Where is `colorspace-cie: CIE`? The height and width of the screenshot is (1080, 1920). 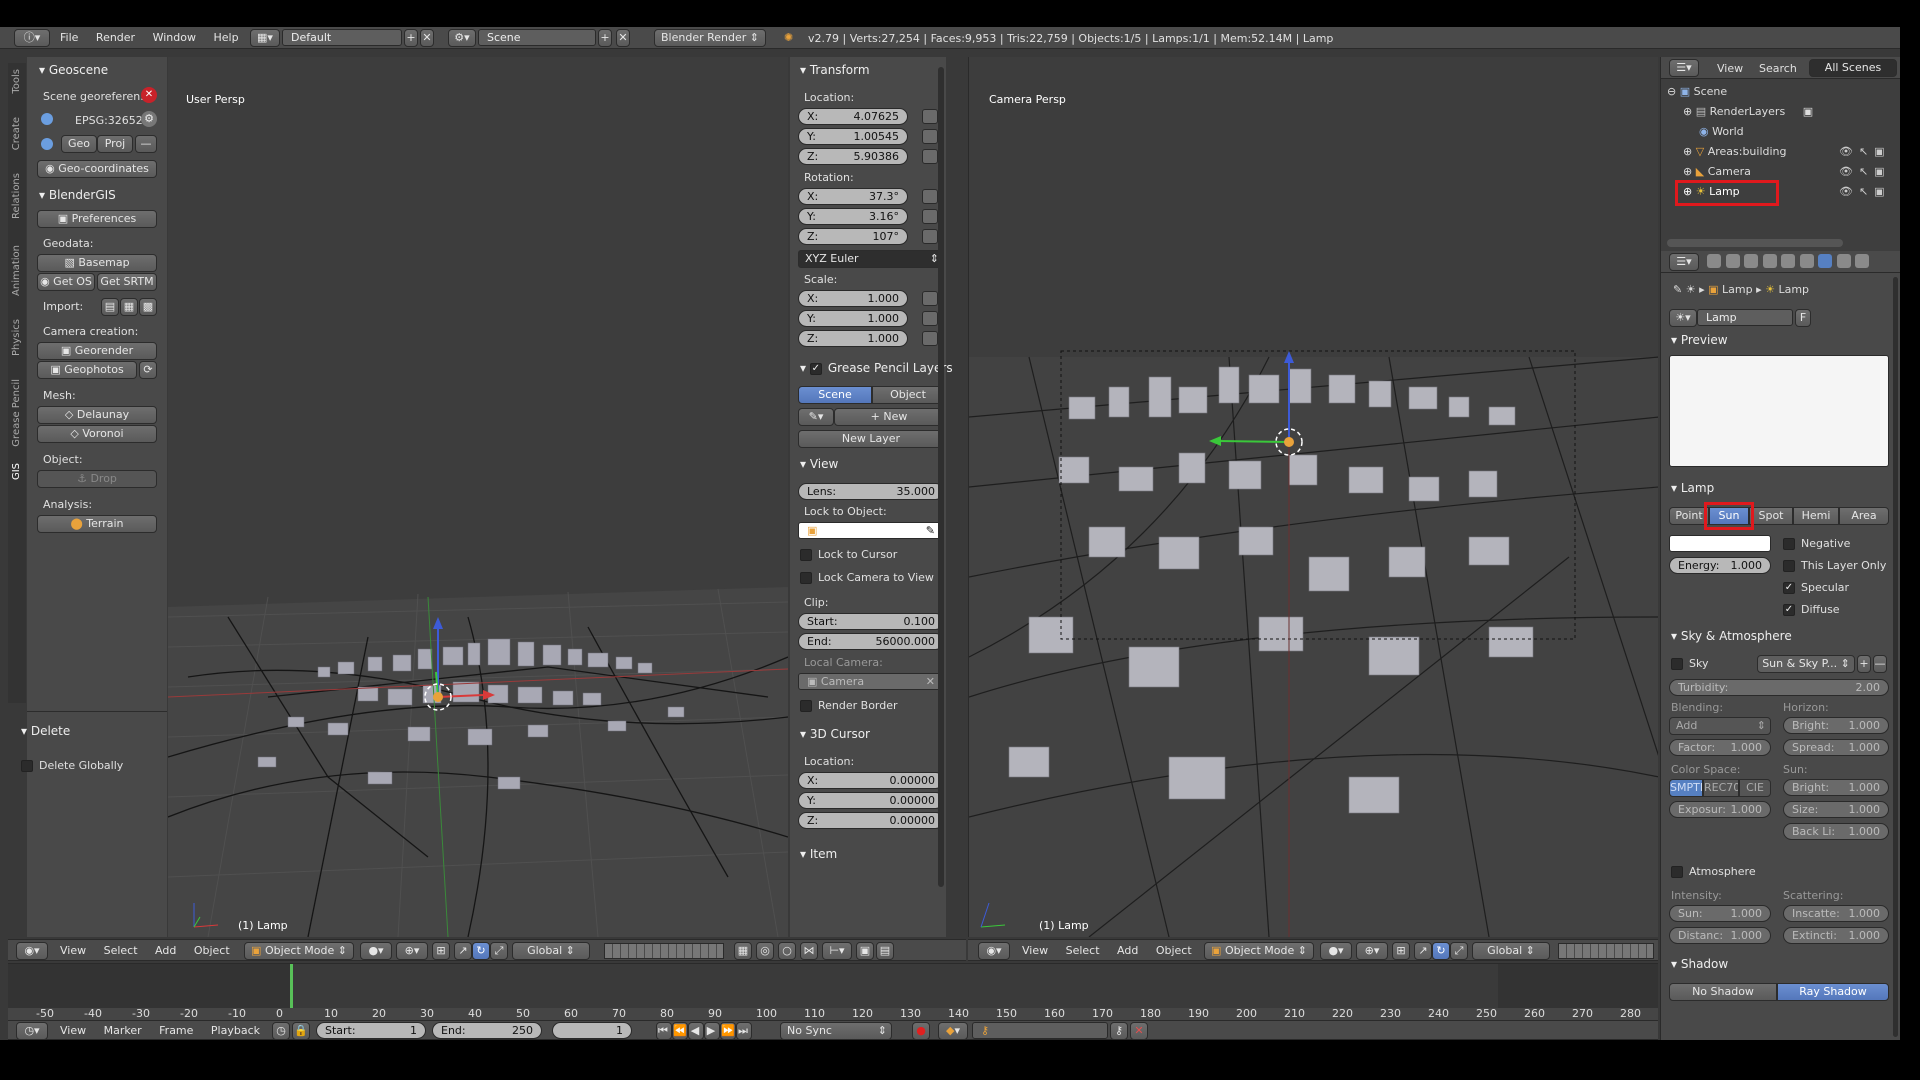
colorspace-cie: CIE is located at coordinates (1755, 788).